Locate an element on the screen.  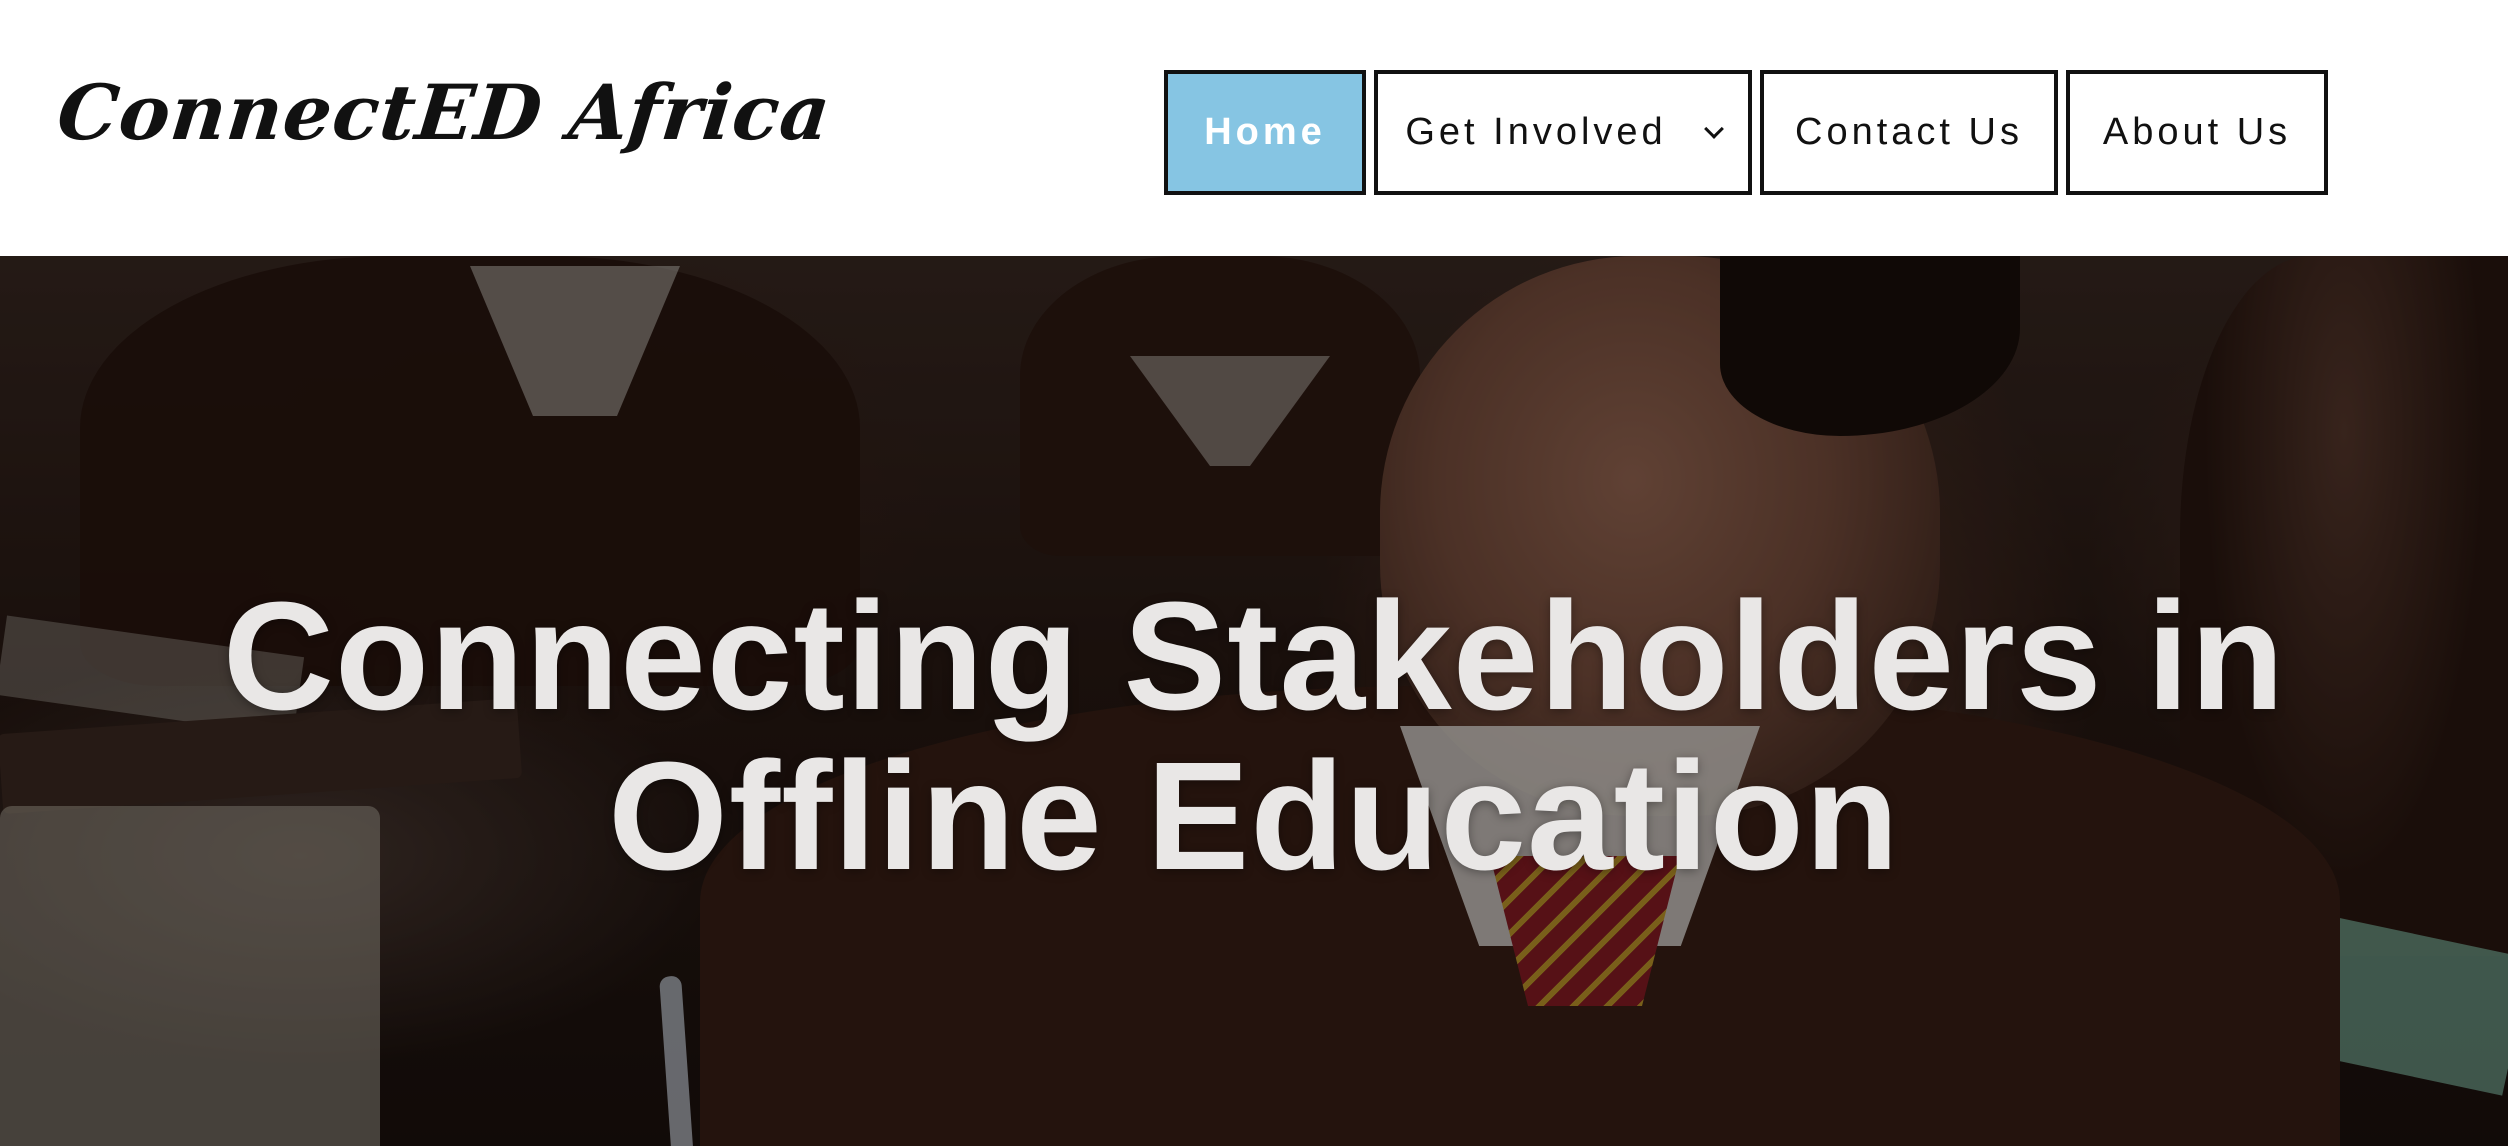
nav-home-label: Home is located at coordinates (1265, 132).